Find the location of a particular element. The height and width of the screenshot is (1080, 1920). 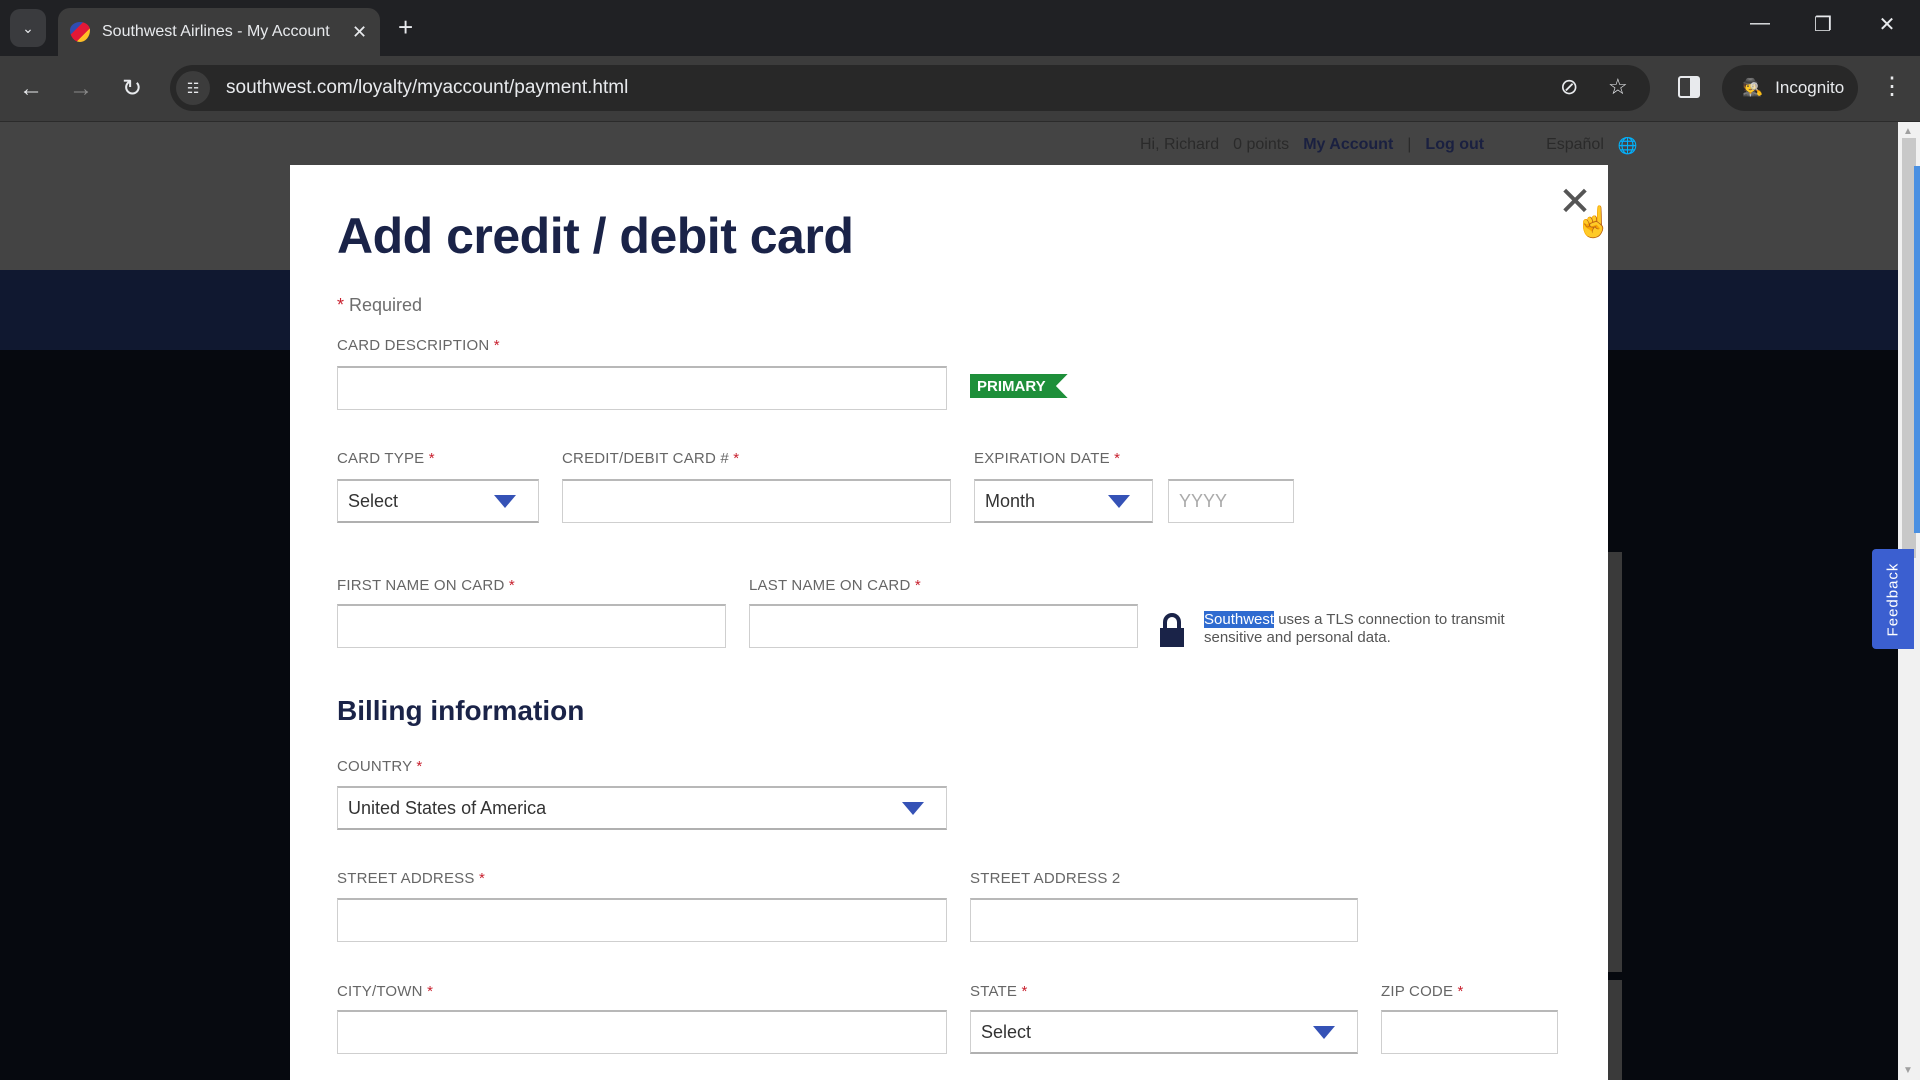

reload-button: ↻ is located at coordinates (132, 89).